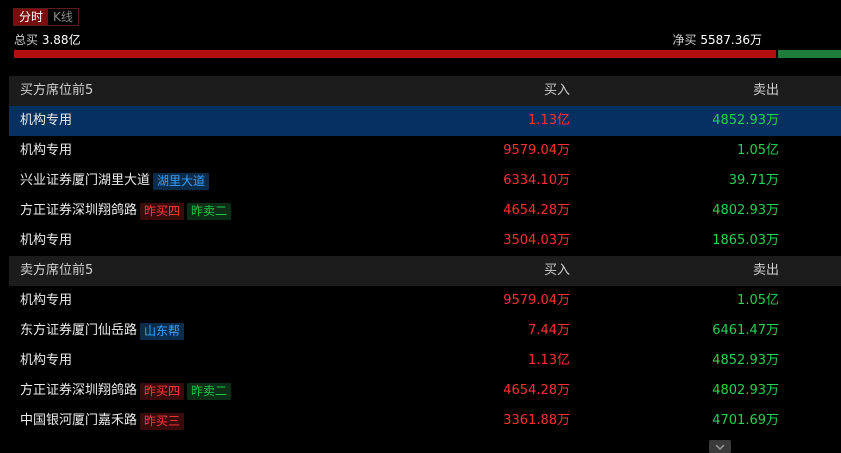 The width and height of the screenshot is (841, 453). What do you see at coordinates (536, 180) in the screenshot?
I see `buy-amount: 6334.10万` at bounding box center [536, 180].